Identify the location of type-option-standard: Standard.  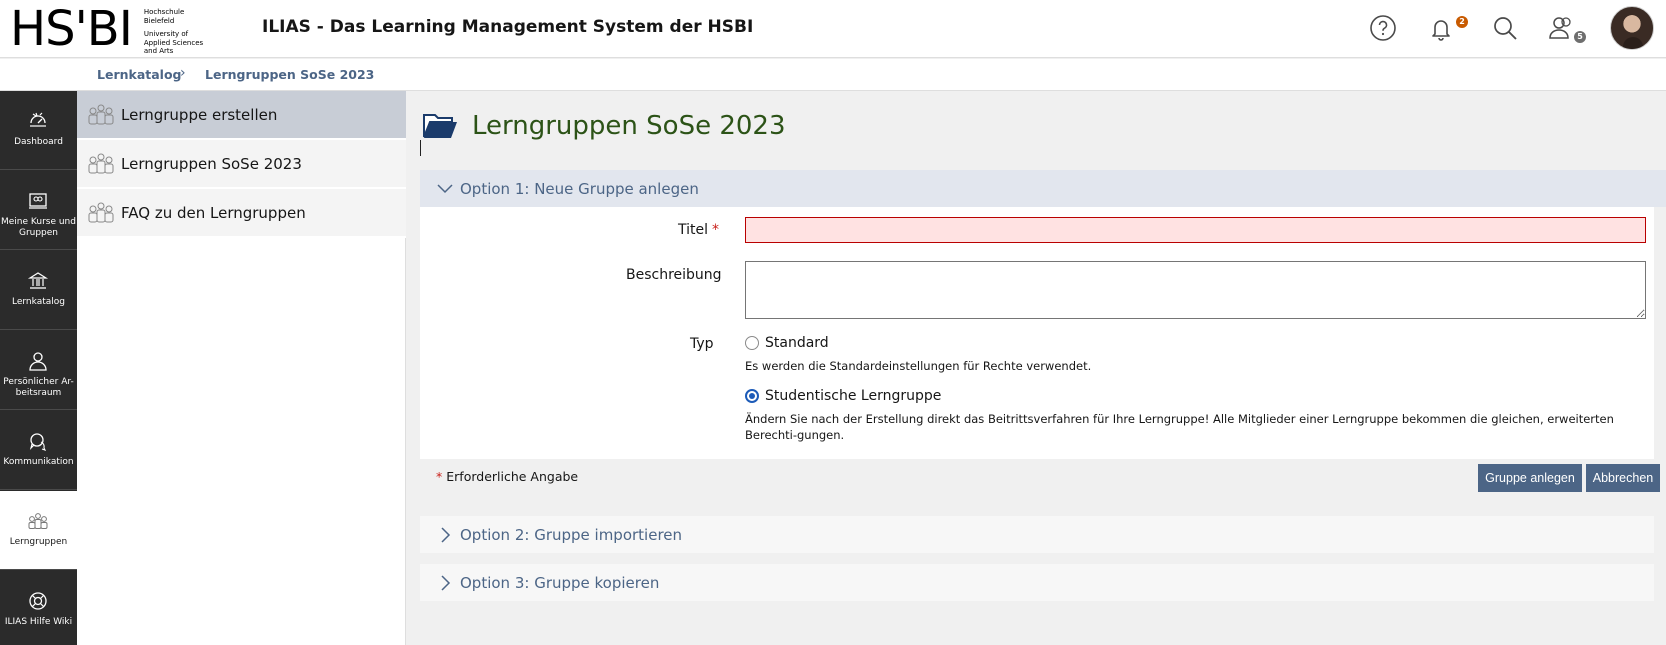
(787, 343).